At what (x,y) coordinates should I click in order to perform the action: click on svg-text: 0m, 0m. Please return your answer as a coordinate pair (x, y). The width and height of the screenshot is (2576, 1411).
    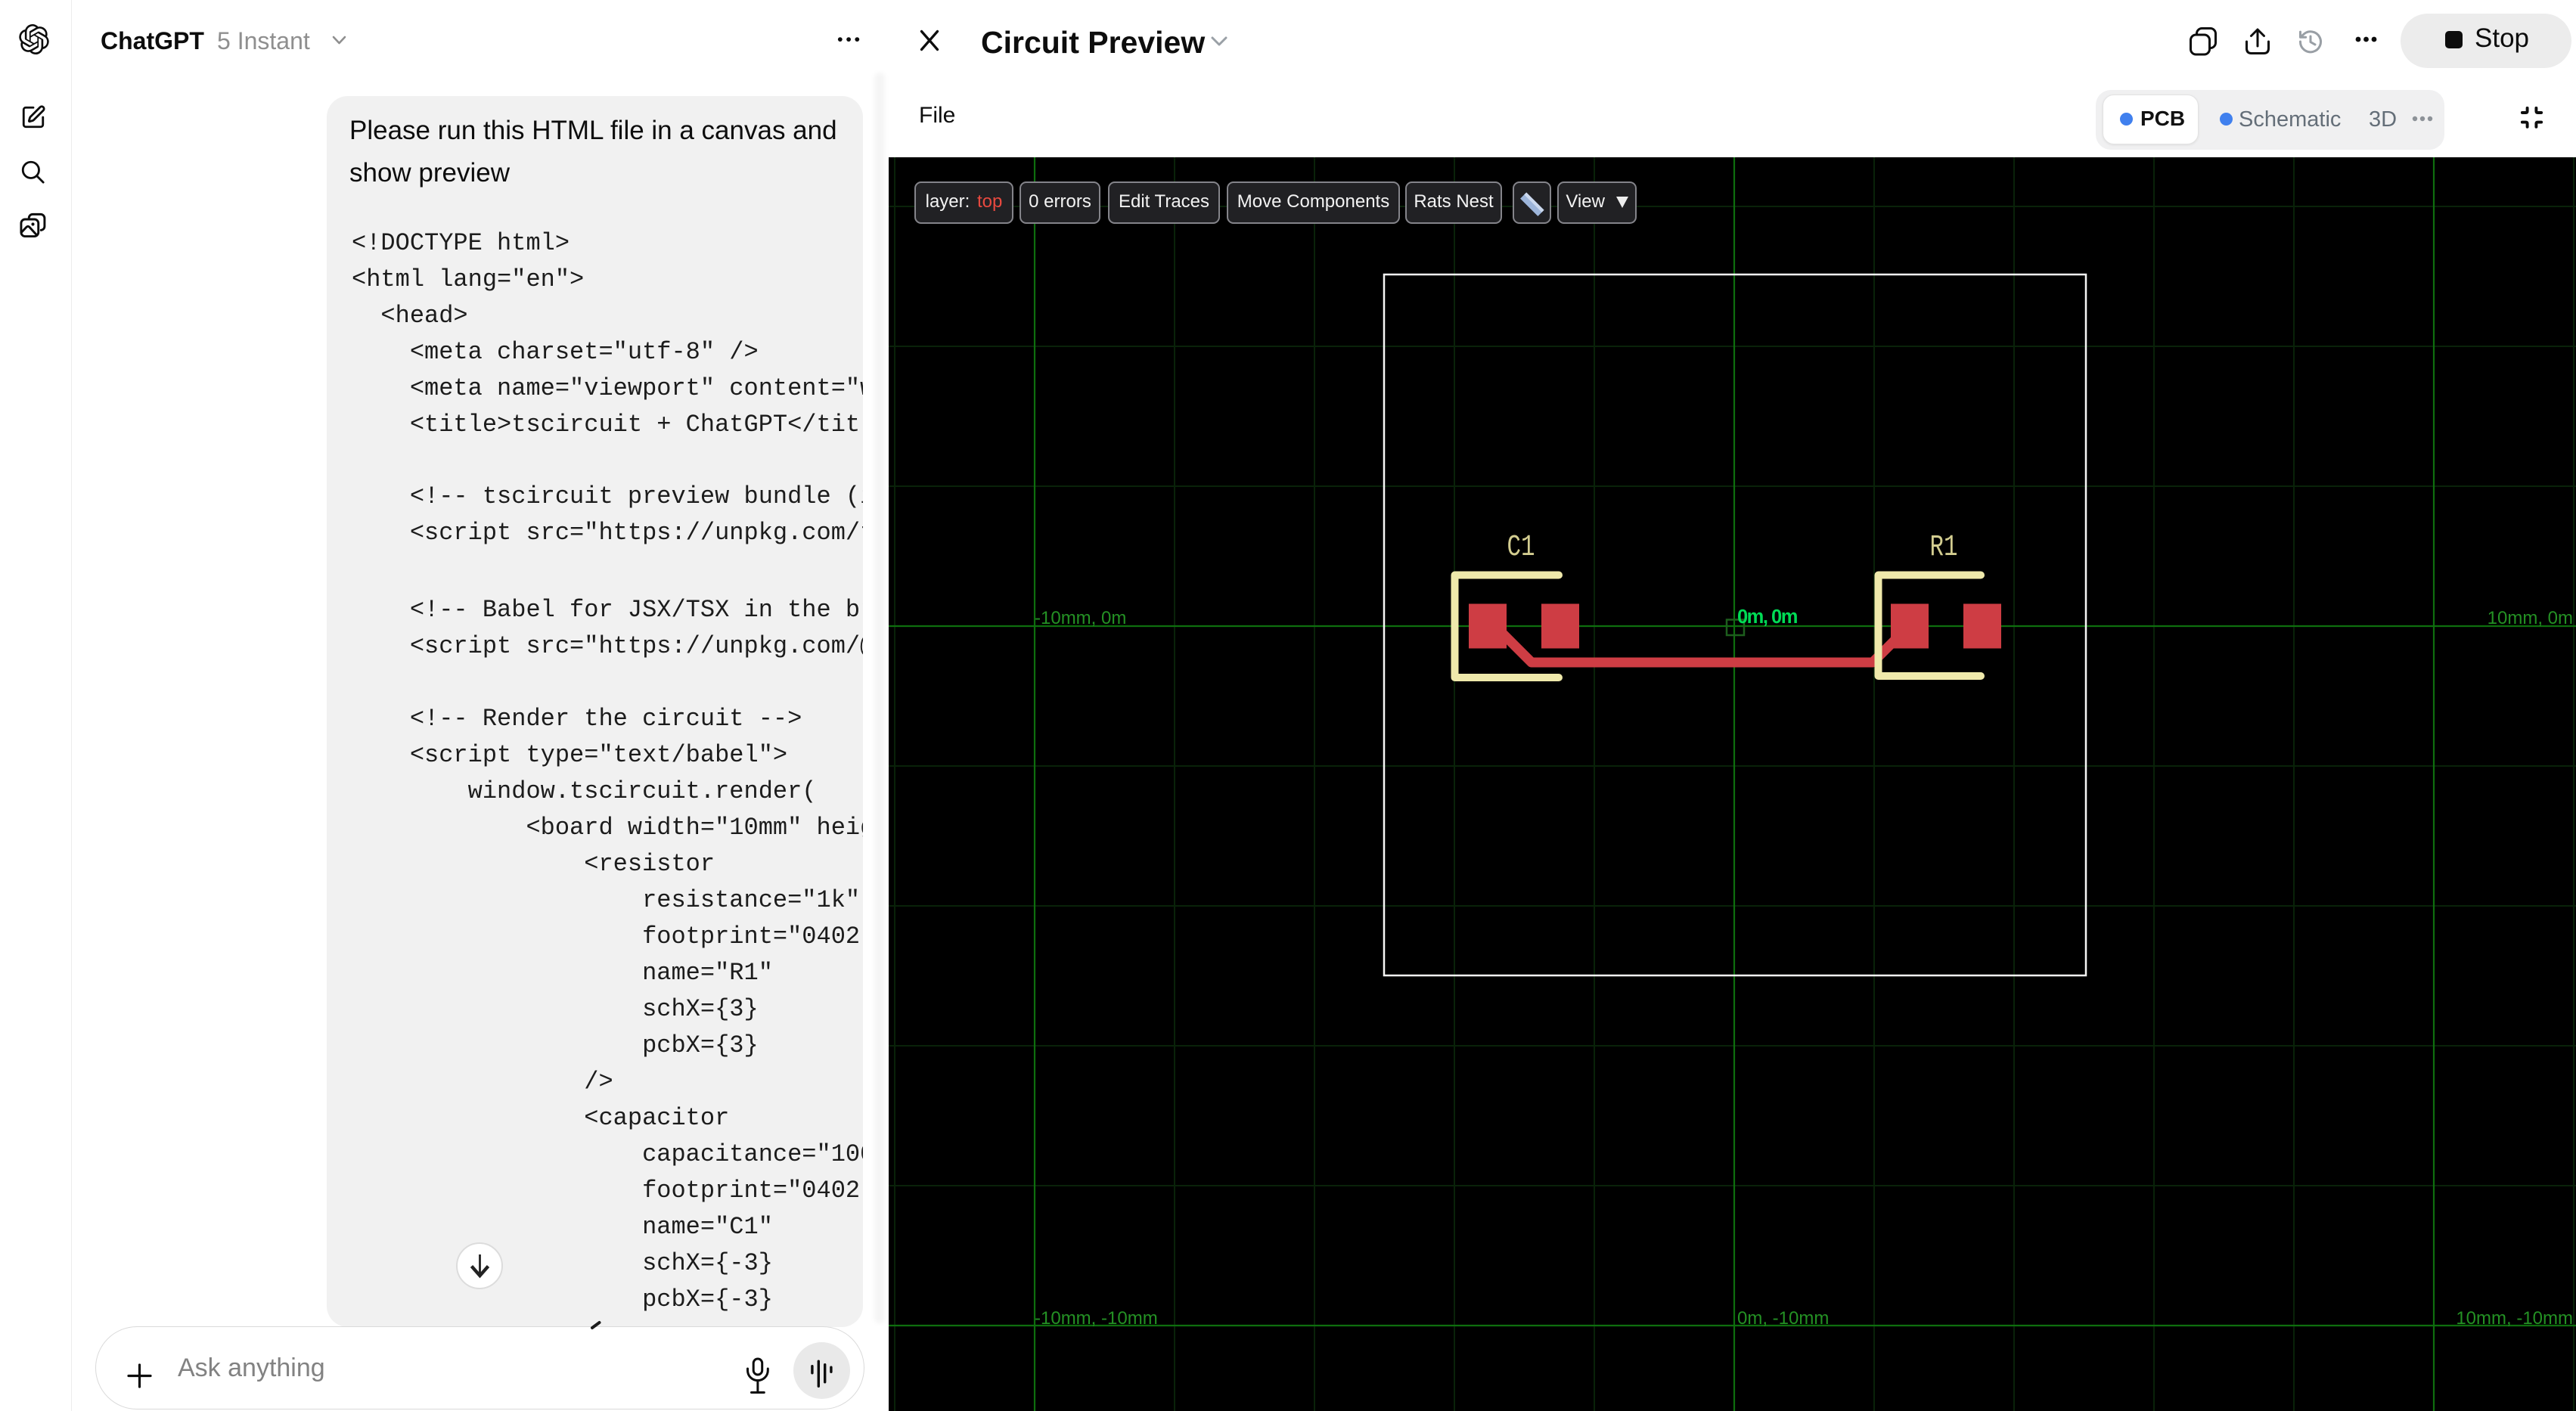
    Looking at the image, I should click on (1767, 617).